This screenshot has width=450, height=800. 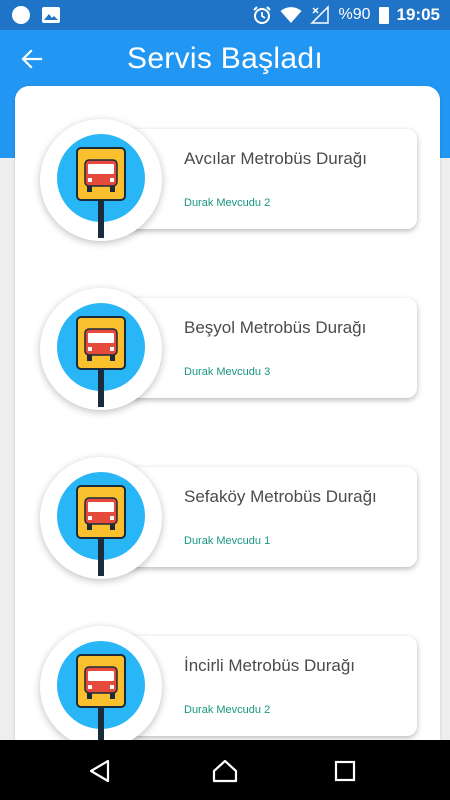 I want to click on nav-back-button, so click(x=100, y=771).